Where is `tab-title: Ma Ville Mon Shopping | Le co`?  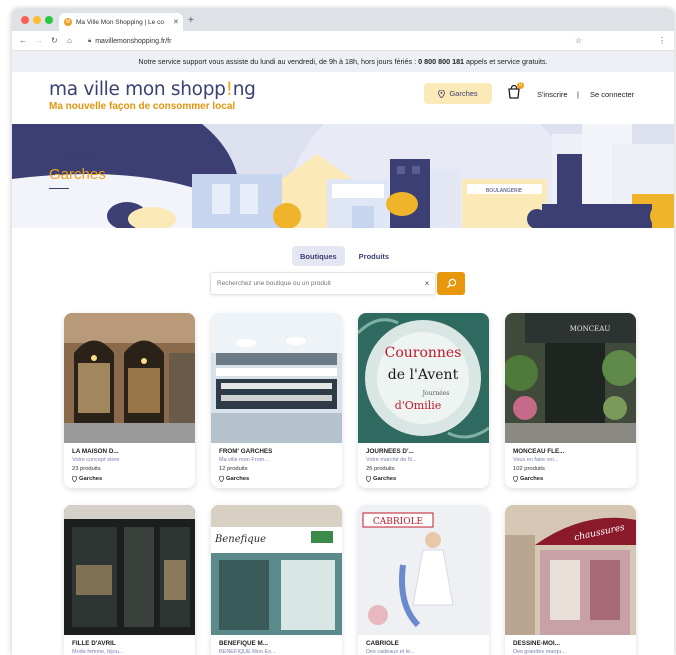 tab-title: Ma Ville Mon Shopping | Le co is located at coordinates (120, 22).